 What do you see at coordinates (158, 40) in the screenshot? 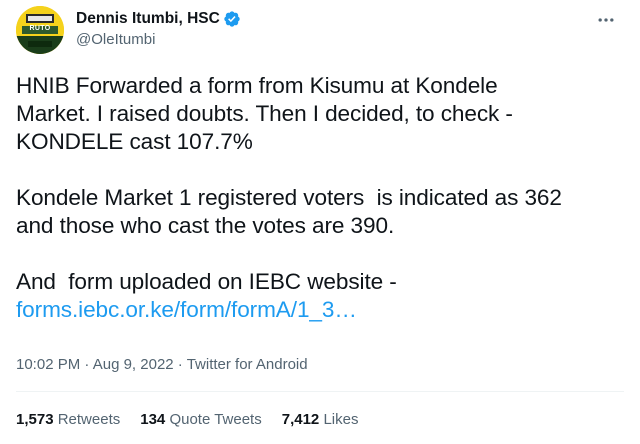
I see `author-handle: @OleItumbi` at bounding box center [158, 40].